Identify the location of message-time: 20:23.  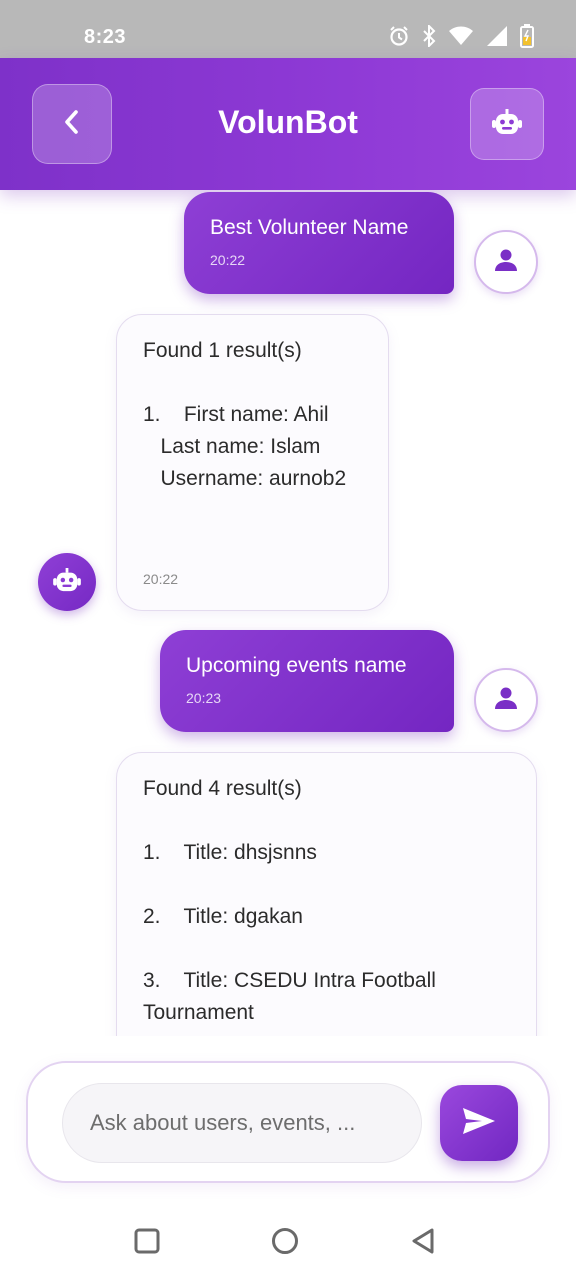
(204, 698).